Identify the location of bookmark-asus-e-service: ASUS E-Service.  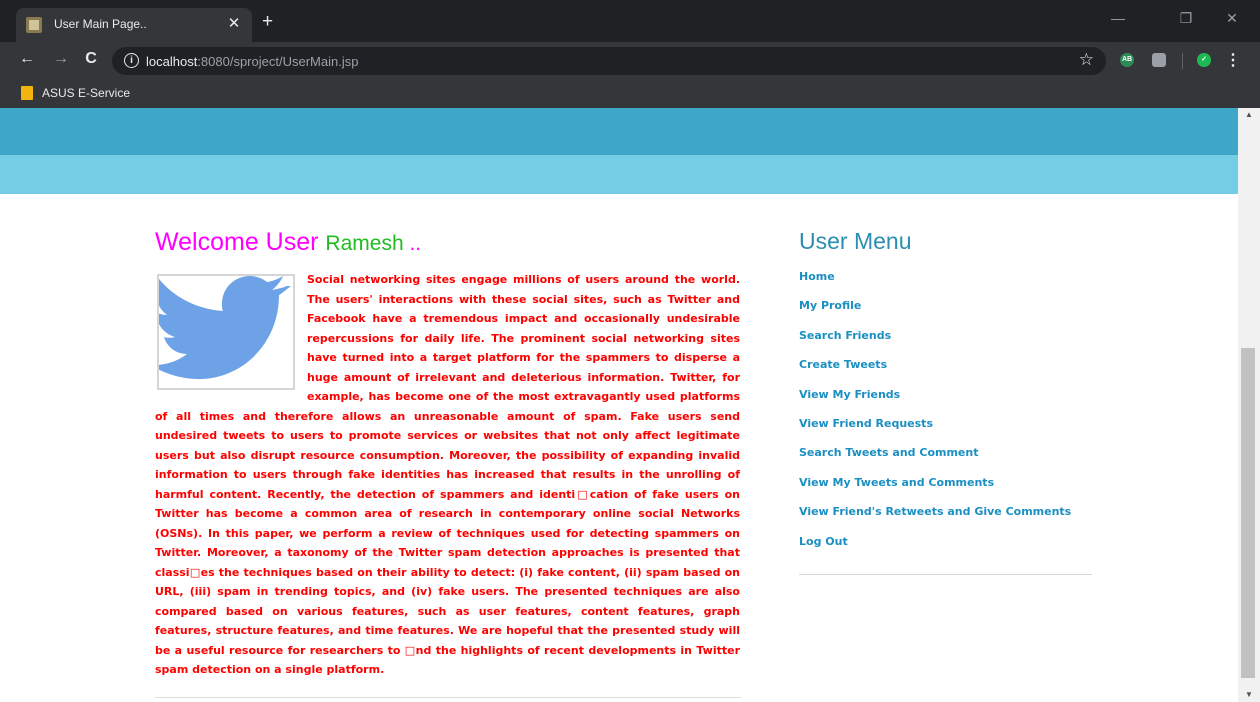
(86, 93).